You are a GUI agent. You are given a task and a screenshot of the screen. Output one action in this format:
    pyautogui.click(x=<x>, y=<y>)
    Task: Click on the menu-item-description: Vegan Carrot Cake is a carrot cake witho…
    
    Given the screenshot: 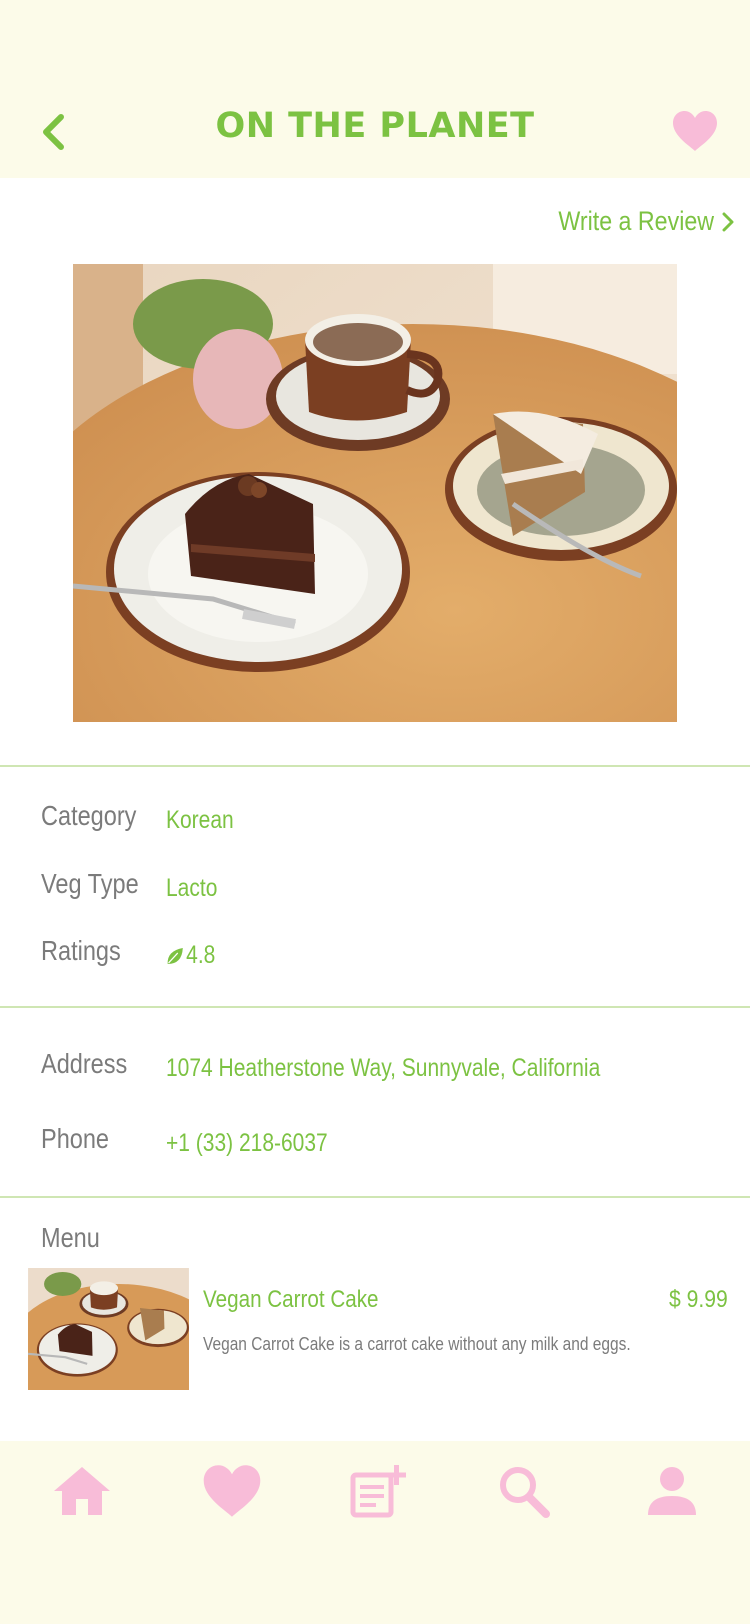 What is the action you would take?
    pyautogui.click(x=417, y=1344)
    